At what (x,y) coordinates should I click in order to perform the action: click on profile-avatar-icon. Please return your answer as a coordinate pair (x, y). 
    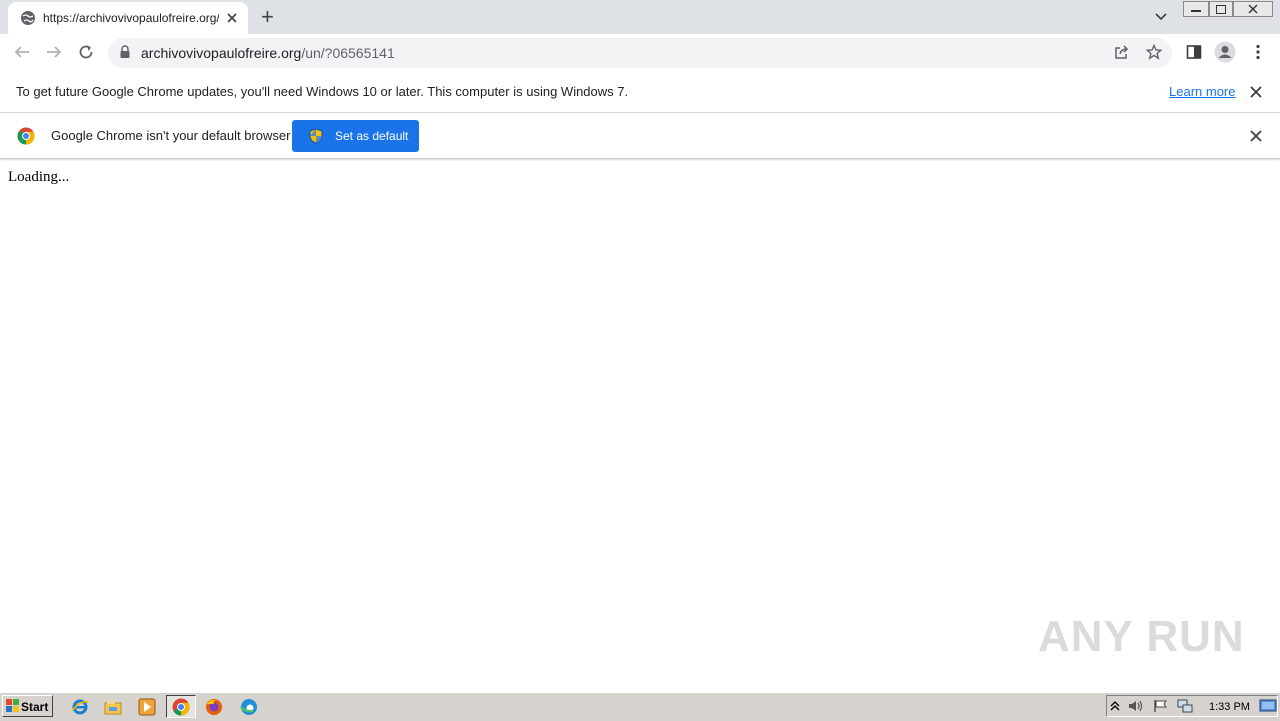
    Looking at the image, I should click on (1225, 52).